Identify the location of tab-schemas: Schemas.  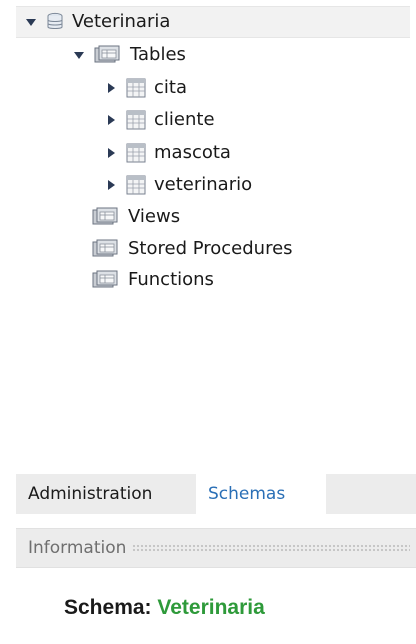
(261, 494).